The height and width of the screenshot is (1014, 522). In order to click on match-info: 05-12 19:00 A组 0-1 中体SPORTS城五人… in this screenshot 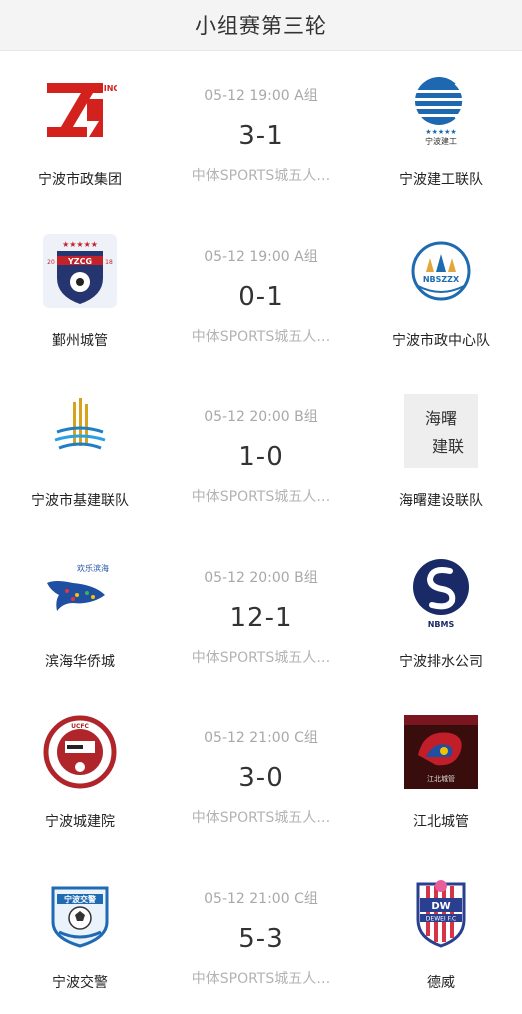, I will do `click(261, 296)`.